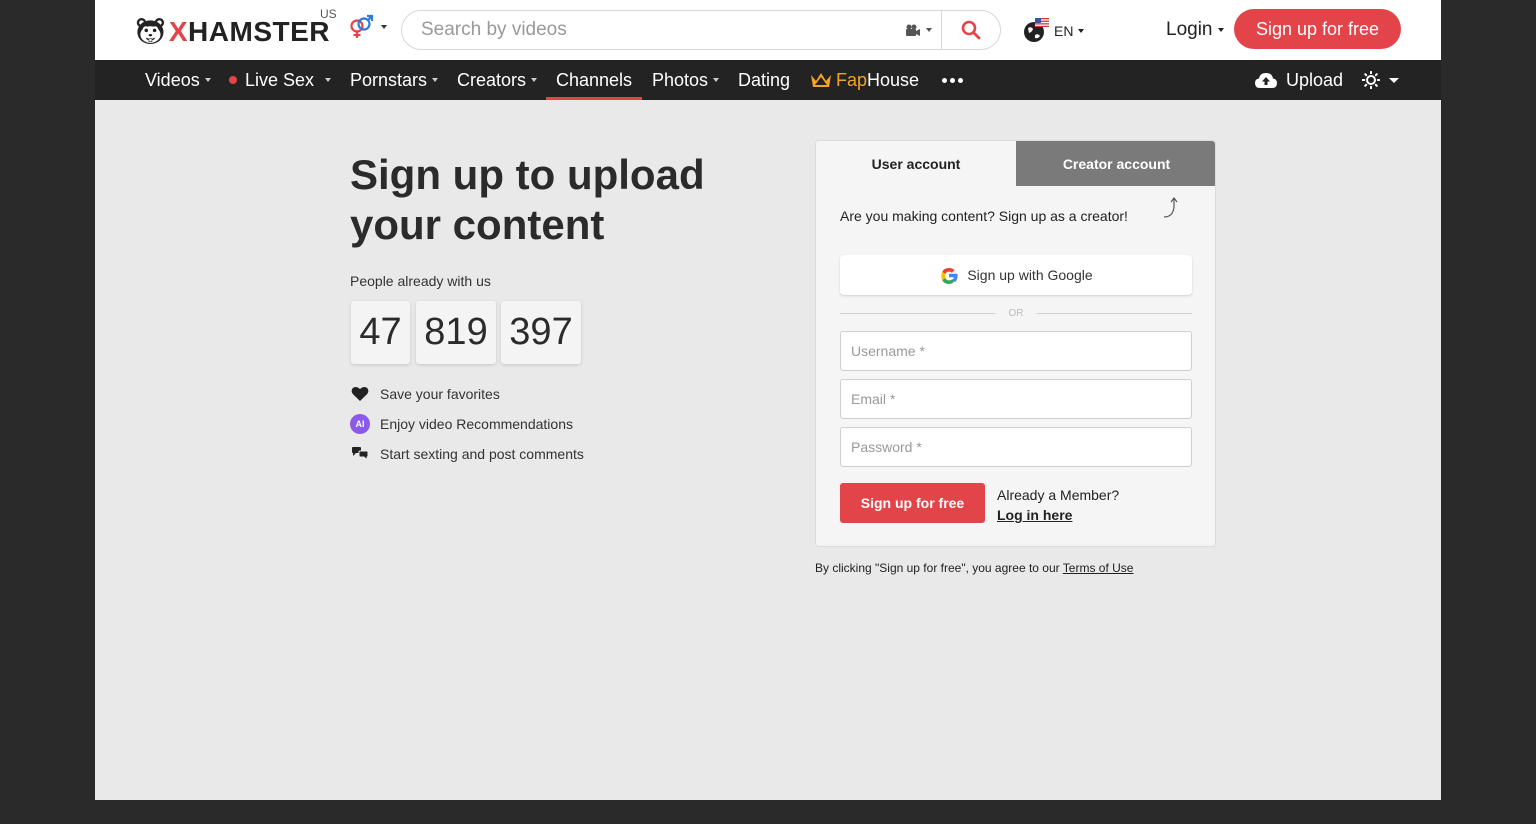  What do you see at coordinates (492, 79) in the screenshot?
I see `nav-item-label: Creators` at bounding box center [492, 79].